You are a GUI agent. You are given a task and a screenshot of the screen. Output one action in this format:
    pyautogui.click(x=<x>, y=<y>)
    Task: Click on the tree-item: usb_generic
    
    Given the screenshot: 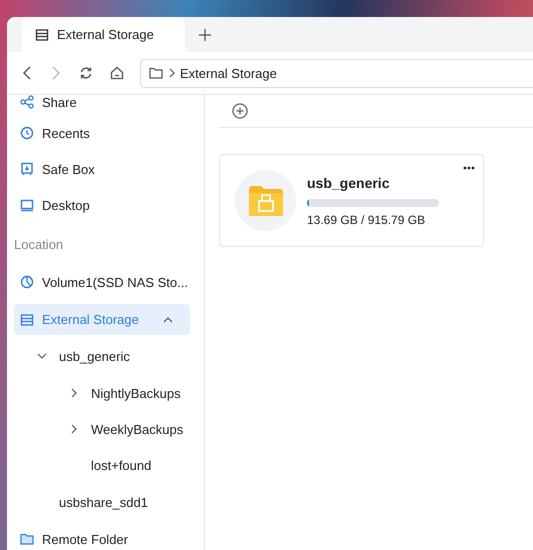 What is the action you would take?
    pyautogui.click(x=102, y=356)
    